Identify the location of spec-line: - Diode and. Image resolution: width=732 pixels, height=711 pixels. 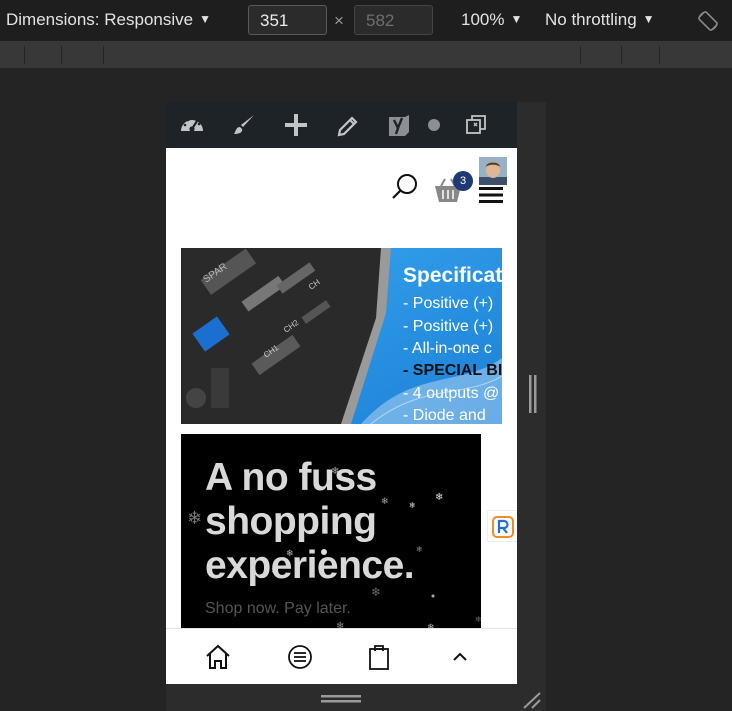
(444, 415).